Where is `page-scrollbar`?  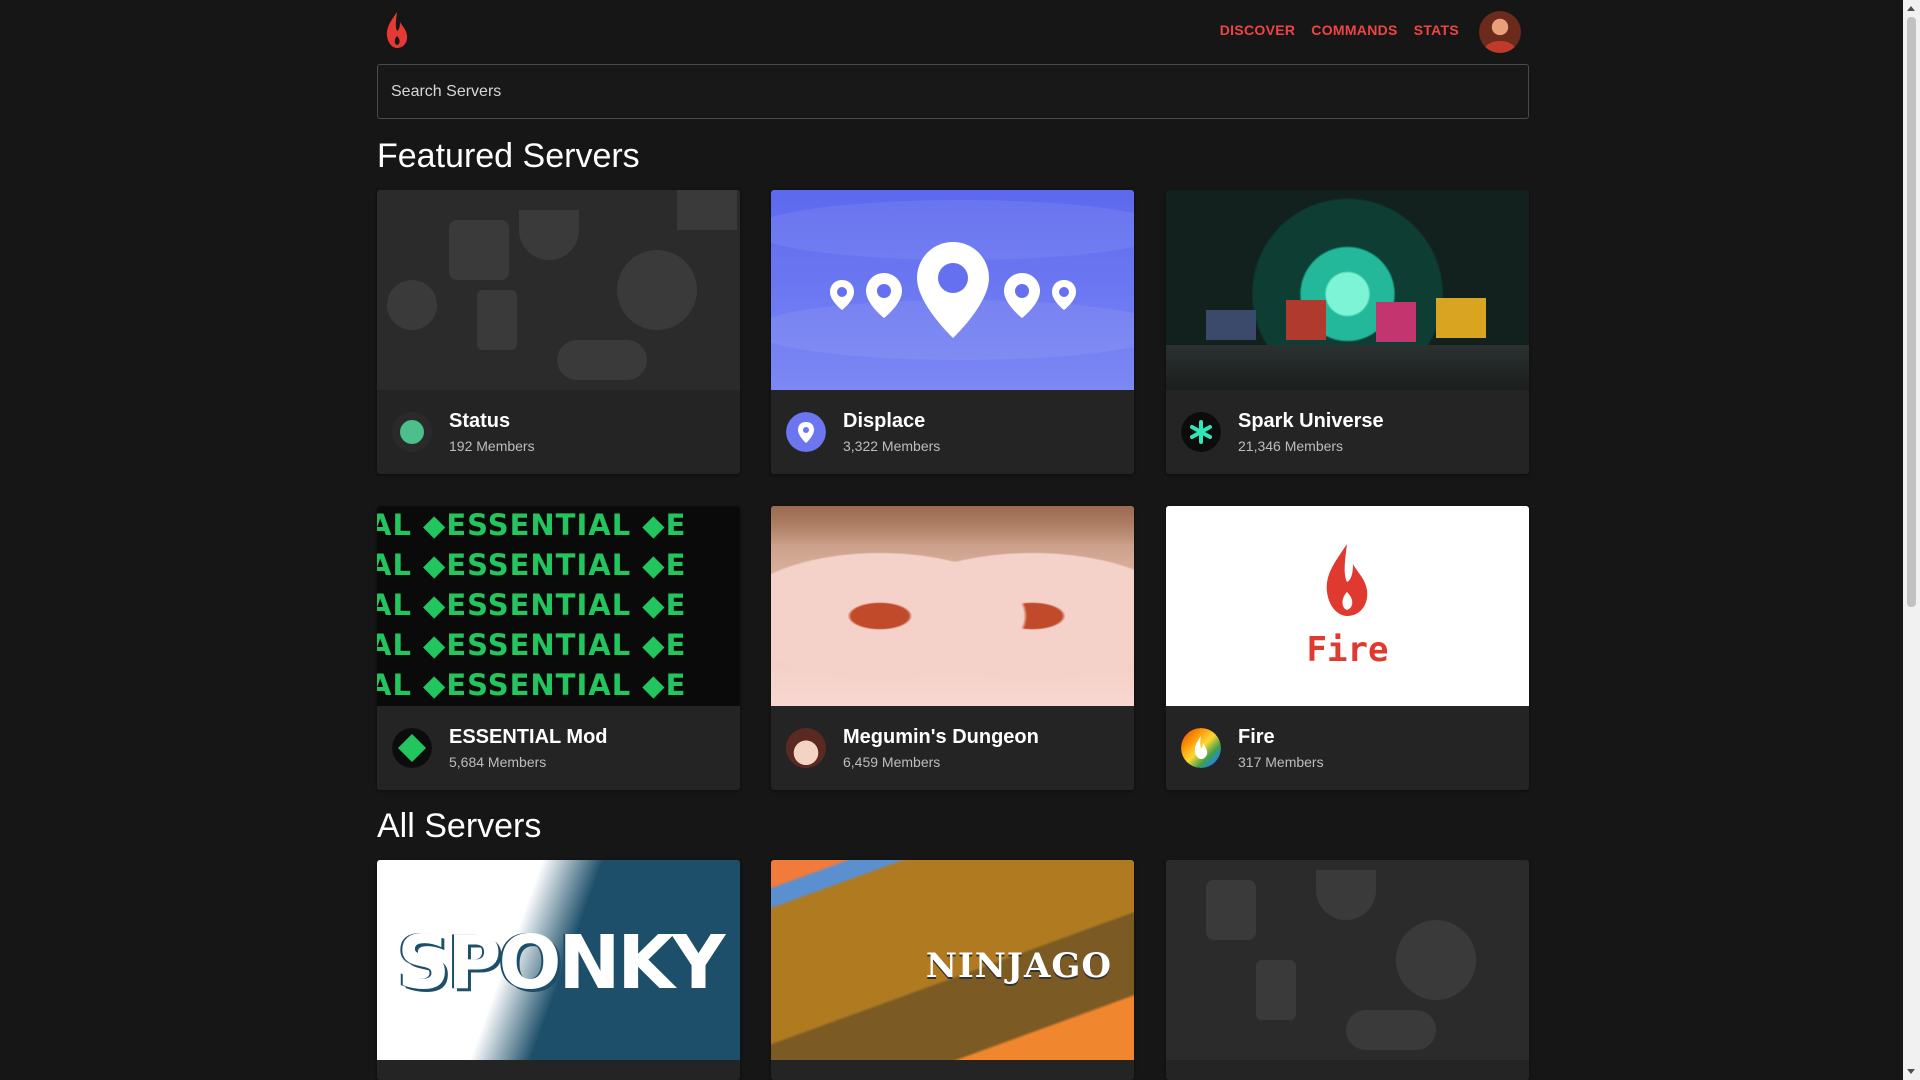
page-scrollbar is located at coordinates (1911, 540).